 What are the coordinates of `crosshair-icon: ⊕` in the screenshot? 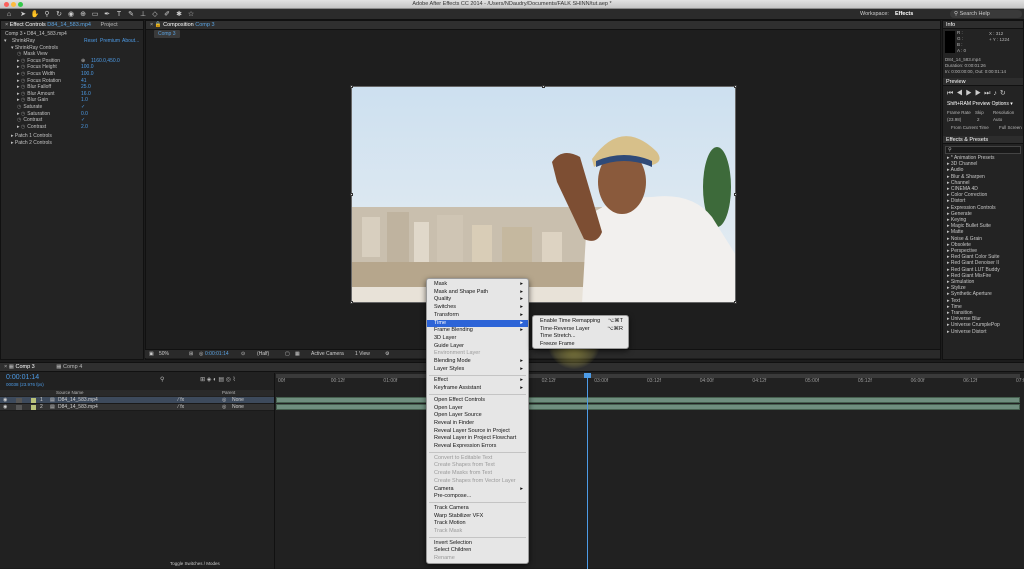 It's located at (83, 61).